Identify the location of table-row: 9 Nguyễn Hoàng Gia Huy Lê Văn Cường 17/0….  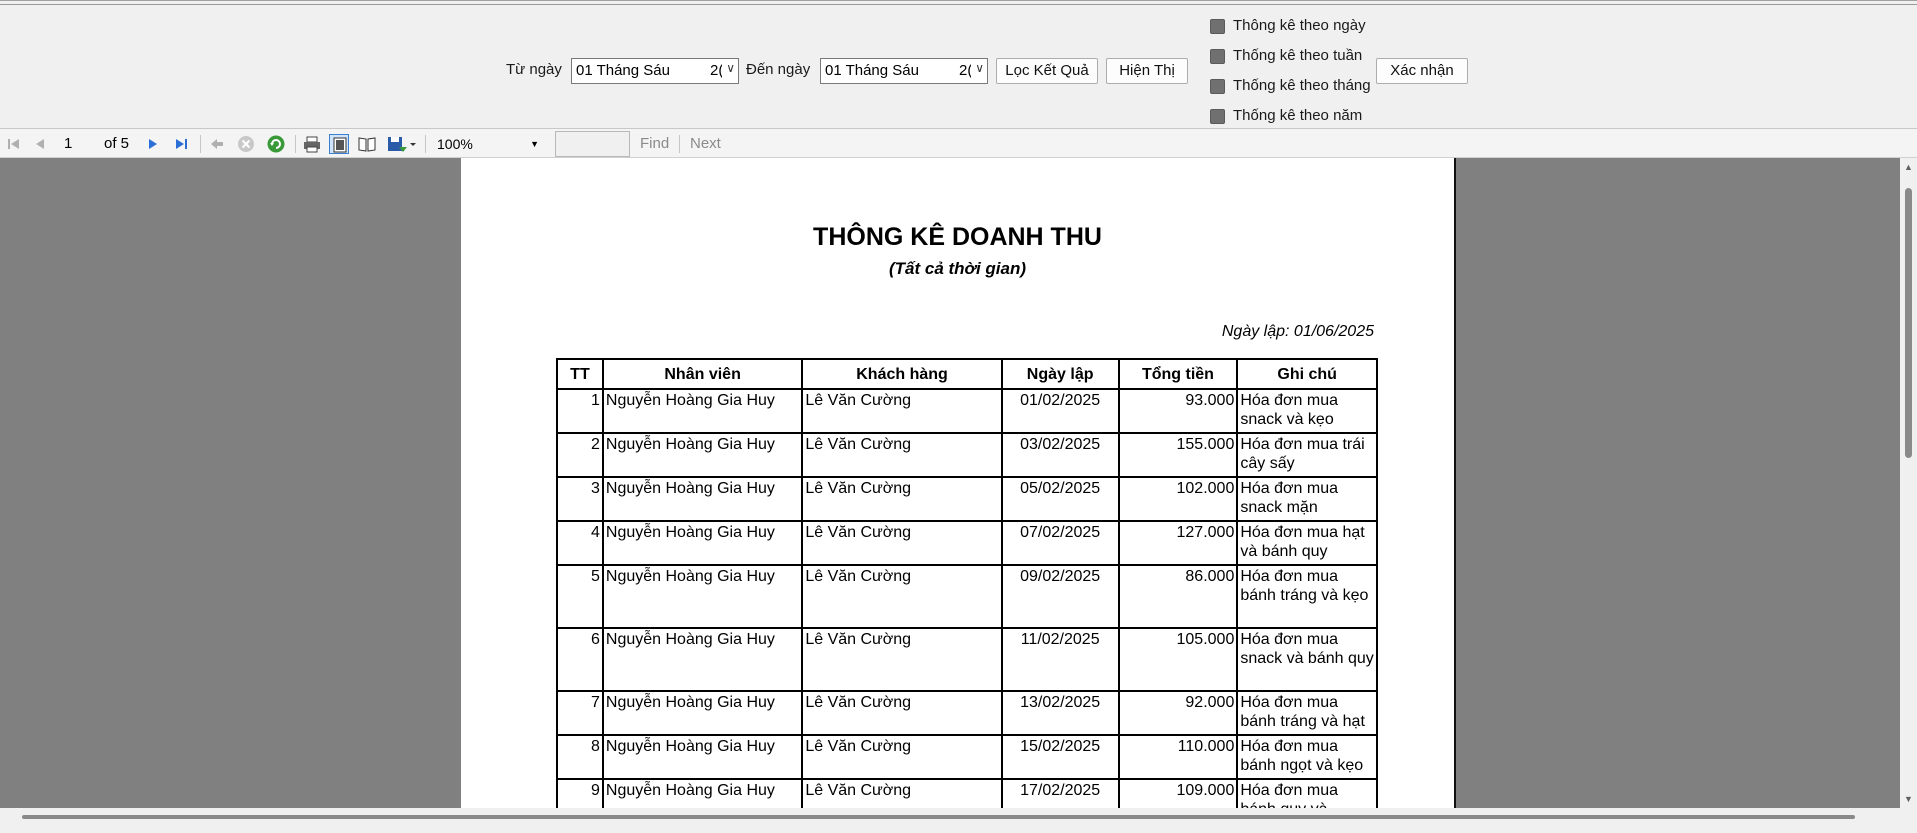
(967, 793).